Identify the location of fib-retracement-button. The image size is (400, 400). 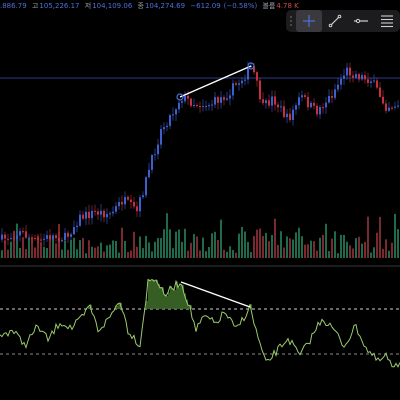
(387, 21).